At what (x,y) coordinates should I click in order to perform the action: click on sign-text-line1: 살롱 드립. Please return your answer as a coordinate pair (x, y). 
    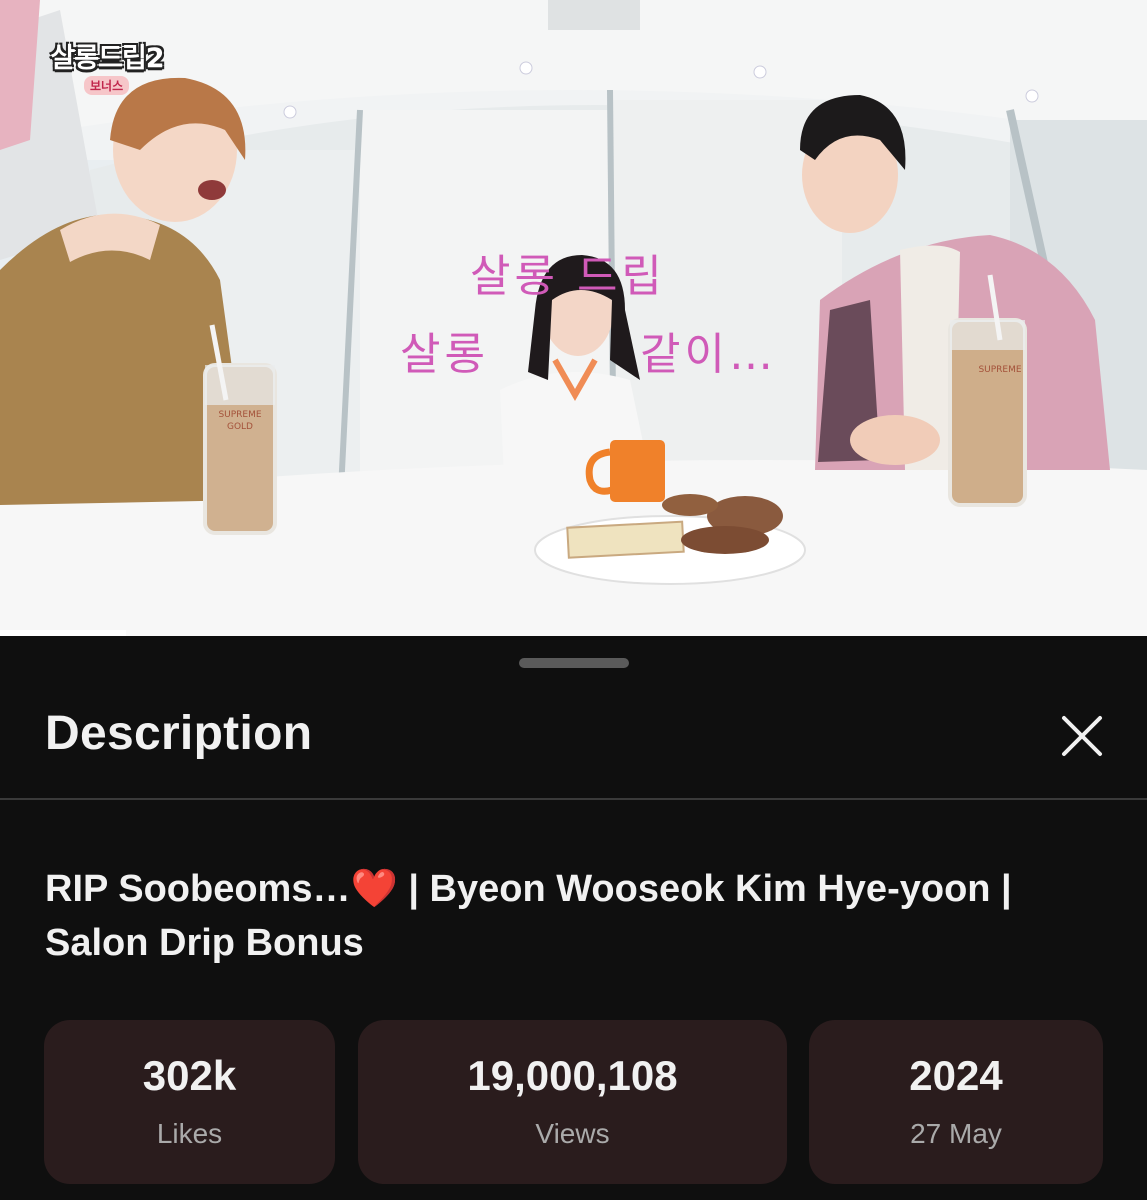
    Looking at the image, I should click on (568, 276).